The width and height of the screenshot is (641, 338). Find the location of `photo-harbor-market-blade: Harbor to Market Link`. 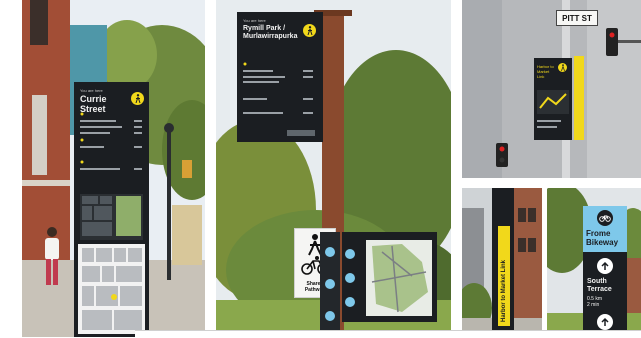

photo-harbor-market-blade: Harbor to Market Link is located at coordinates (502, 262).